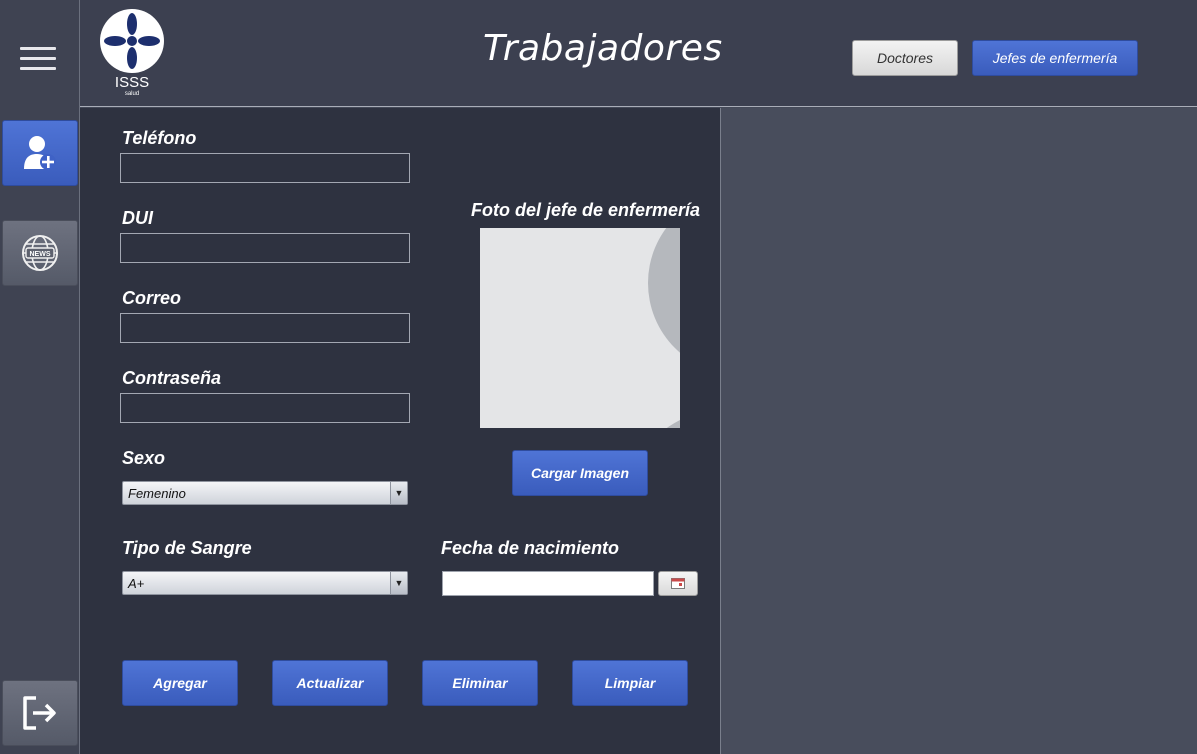 Image resolution: width=1197 pixels, height=754 pixels. I want to click on avatar-placeholder-icon, so click(580, 328).